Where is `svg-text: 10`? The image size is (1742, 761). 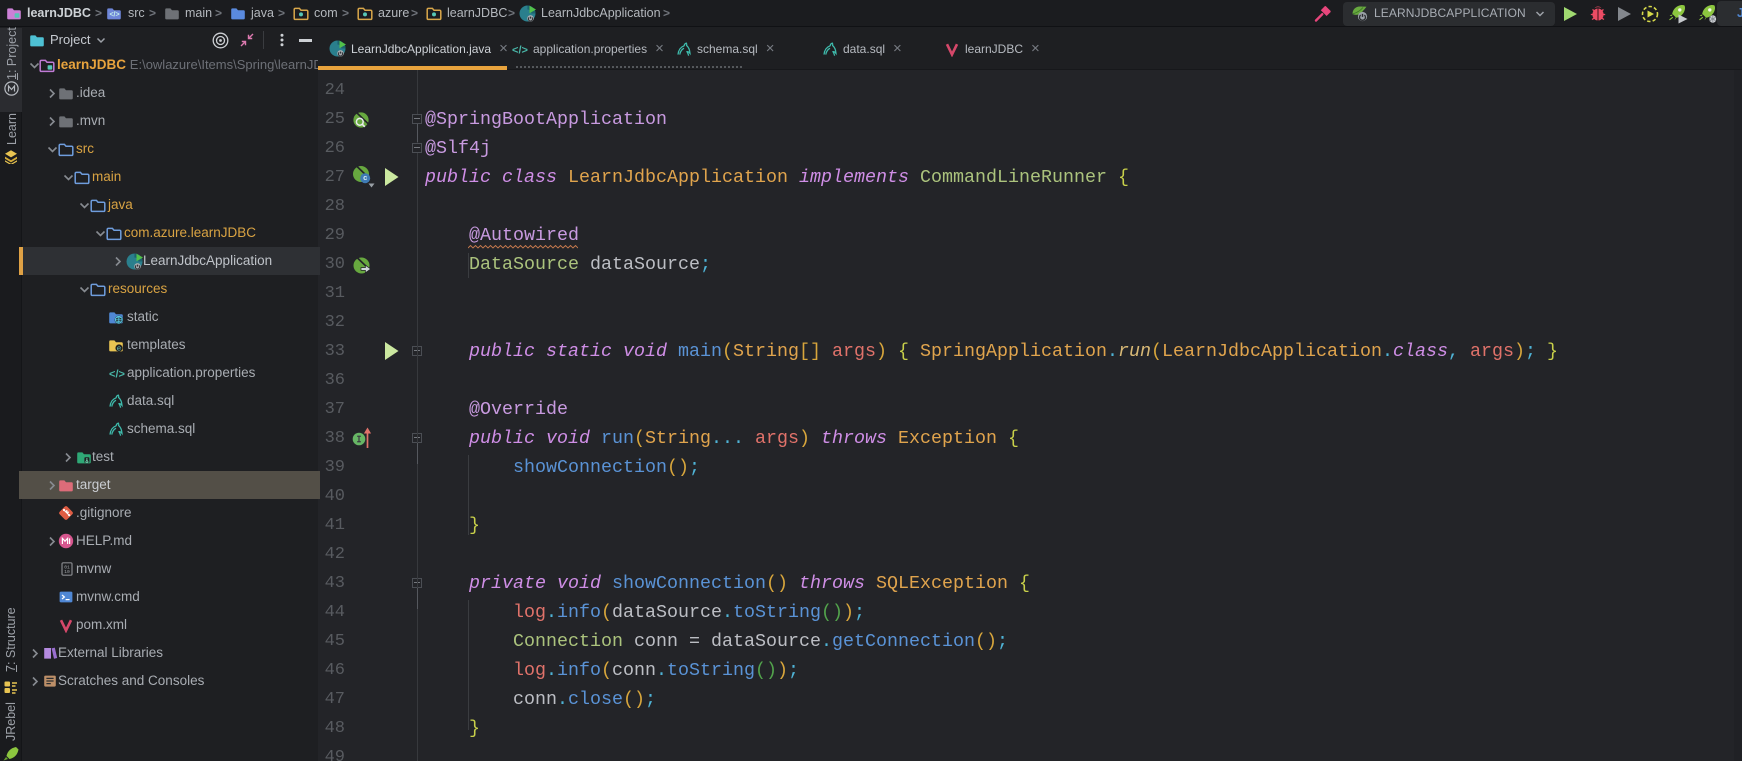 svg-text: 10 is located at coordinates (67, 572).